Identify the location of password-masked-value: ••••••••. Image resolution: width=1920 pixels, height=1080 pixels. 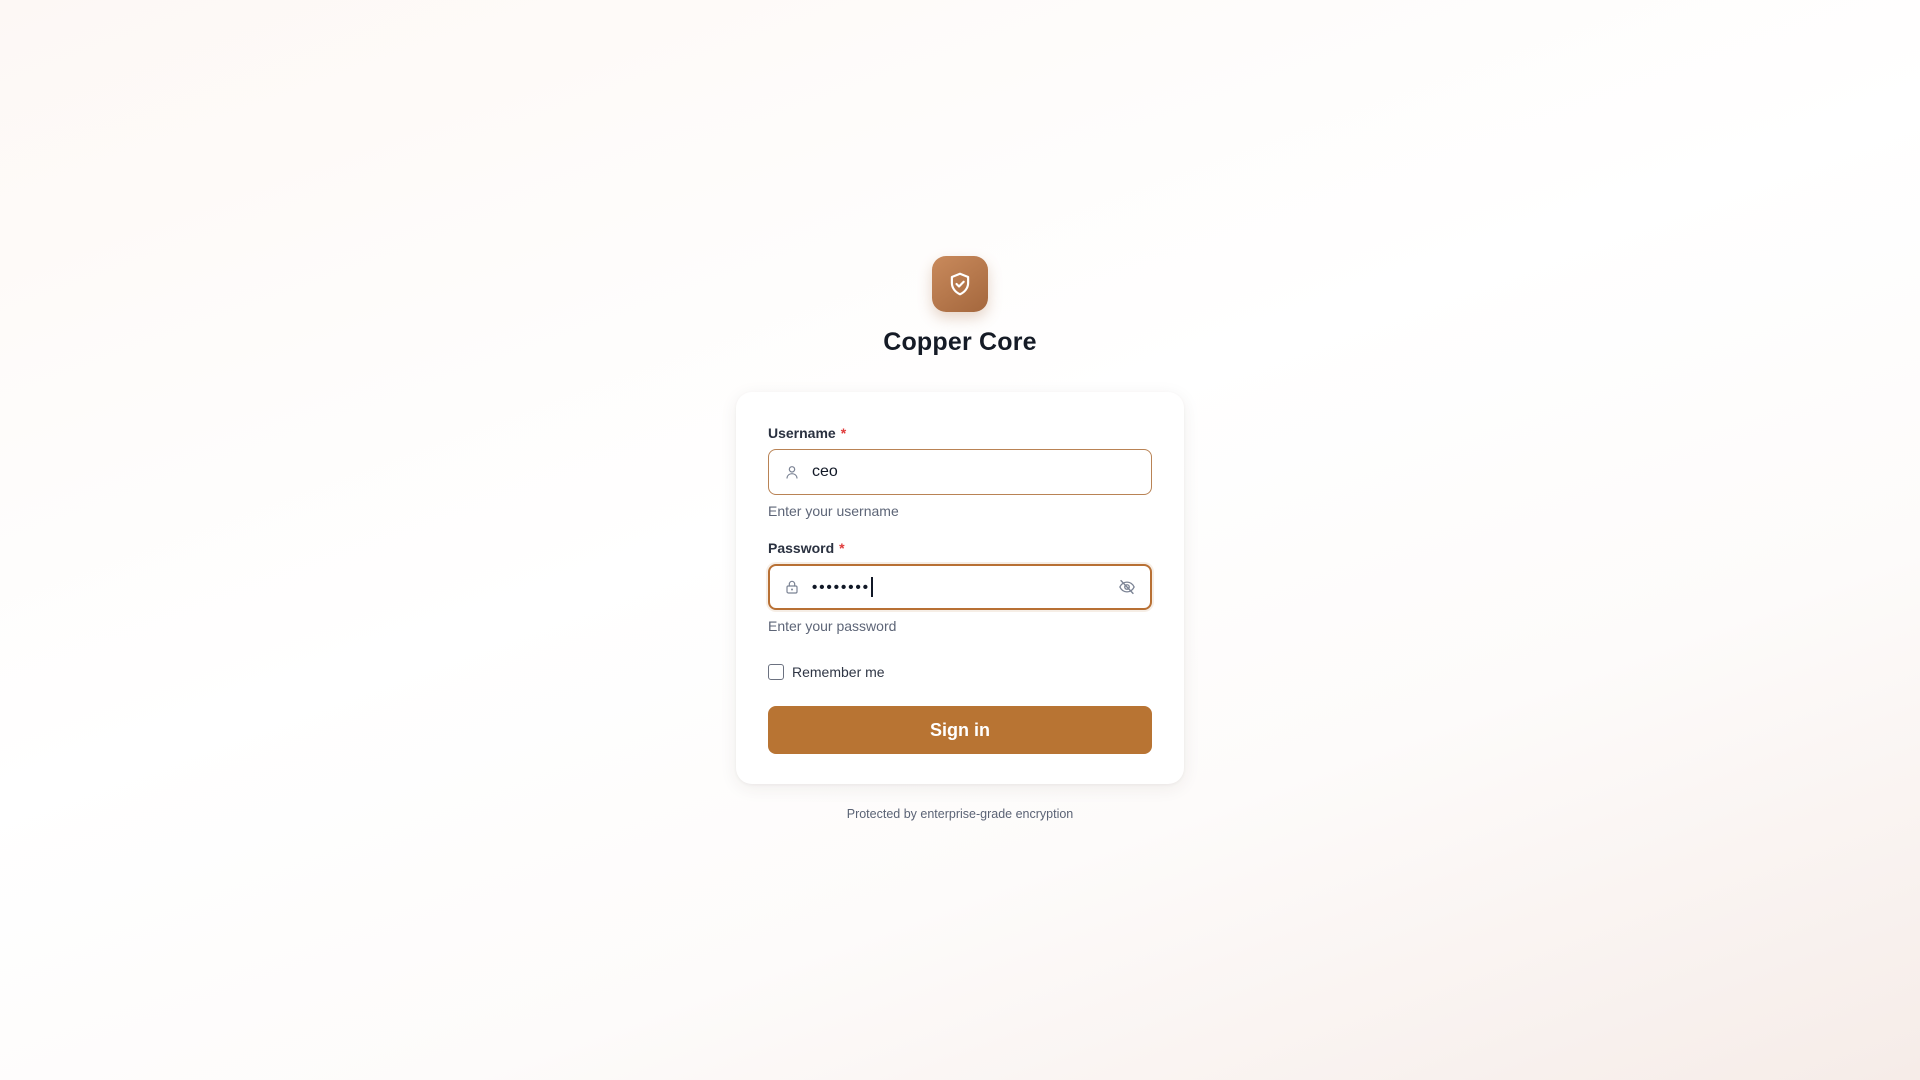
(841, 587).